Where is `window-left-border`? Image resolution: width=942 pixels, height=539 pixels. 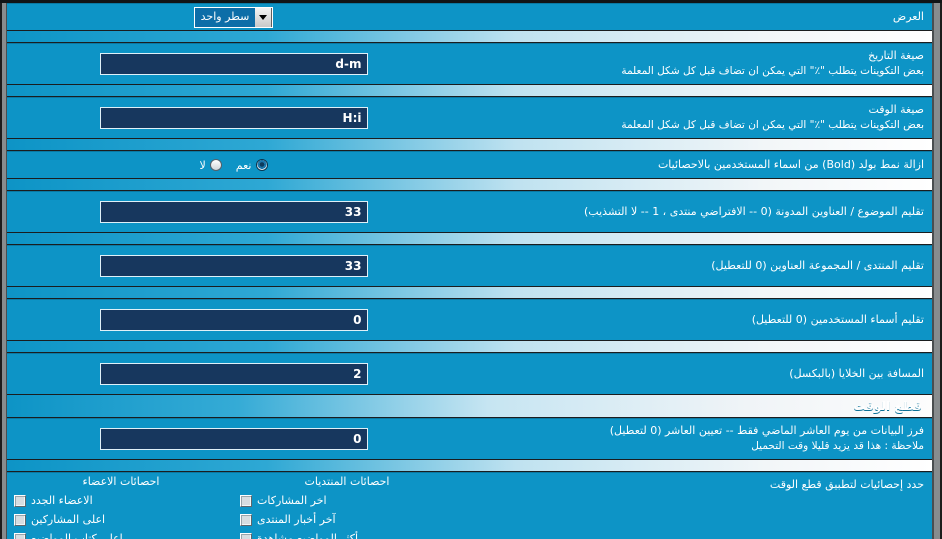 window-left-border is located at coordinates (3, 269).